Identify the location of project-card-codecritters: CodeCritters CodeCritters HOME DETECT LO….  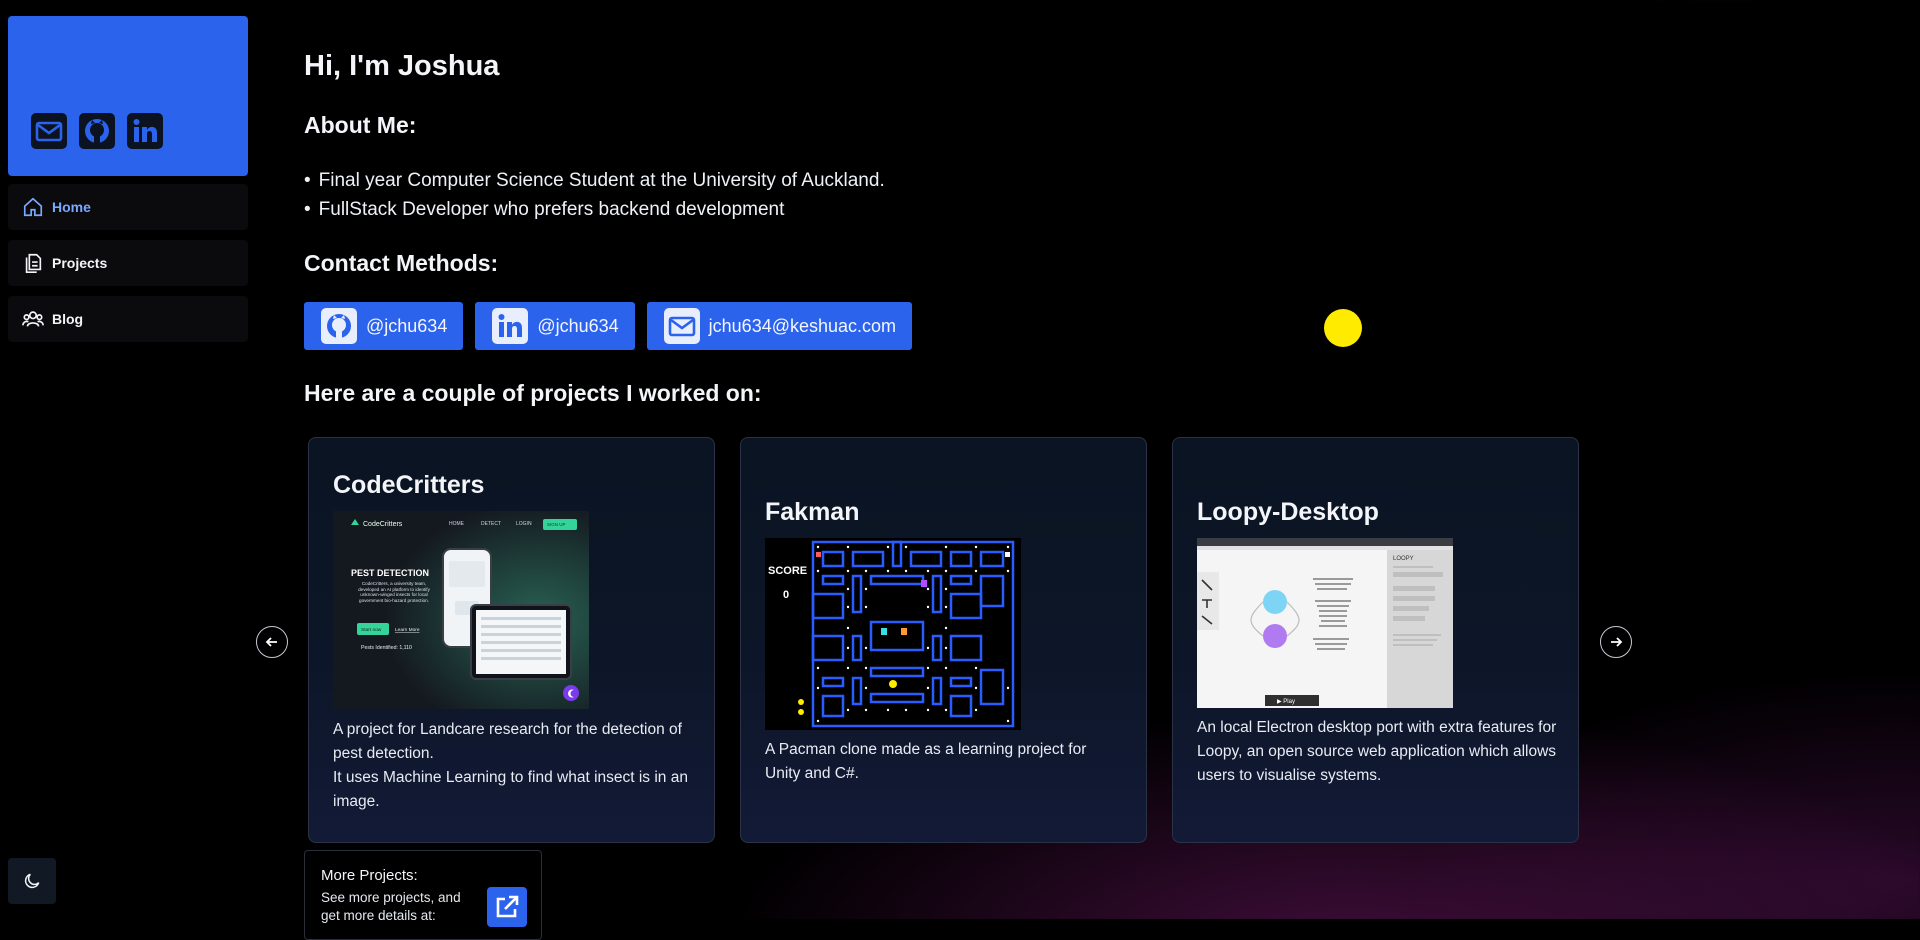
(511, 640).